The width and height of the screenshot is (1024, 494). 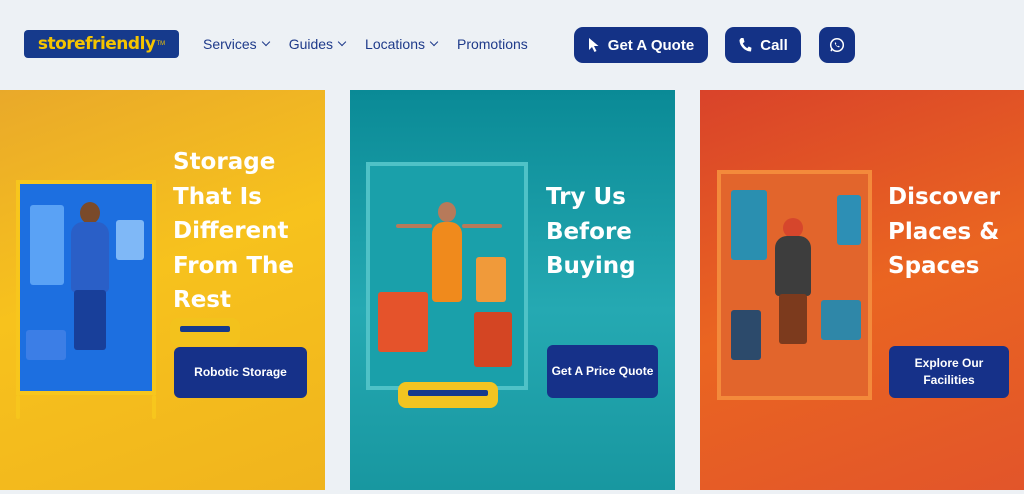 What do you see at coordinates (161, 44) in the screenshot?
I see `logo-tm: TM` at bounding box center [161, 44].